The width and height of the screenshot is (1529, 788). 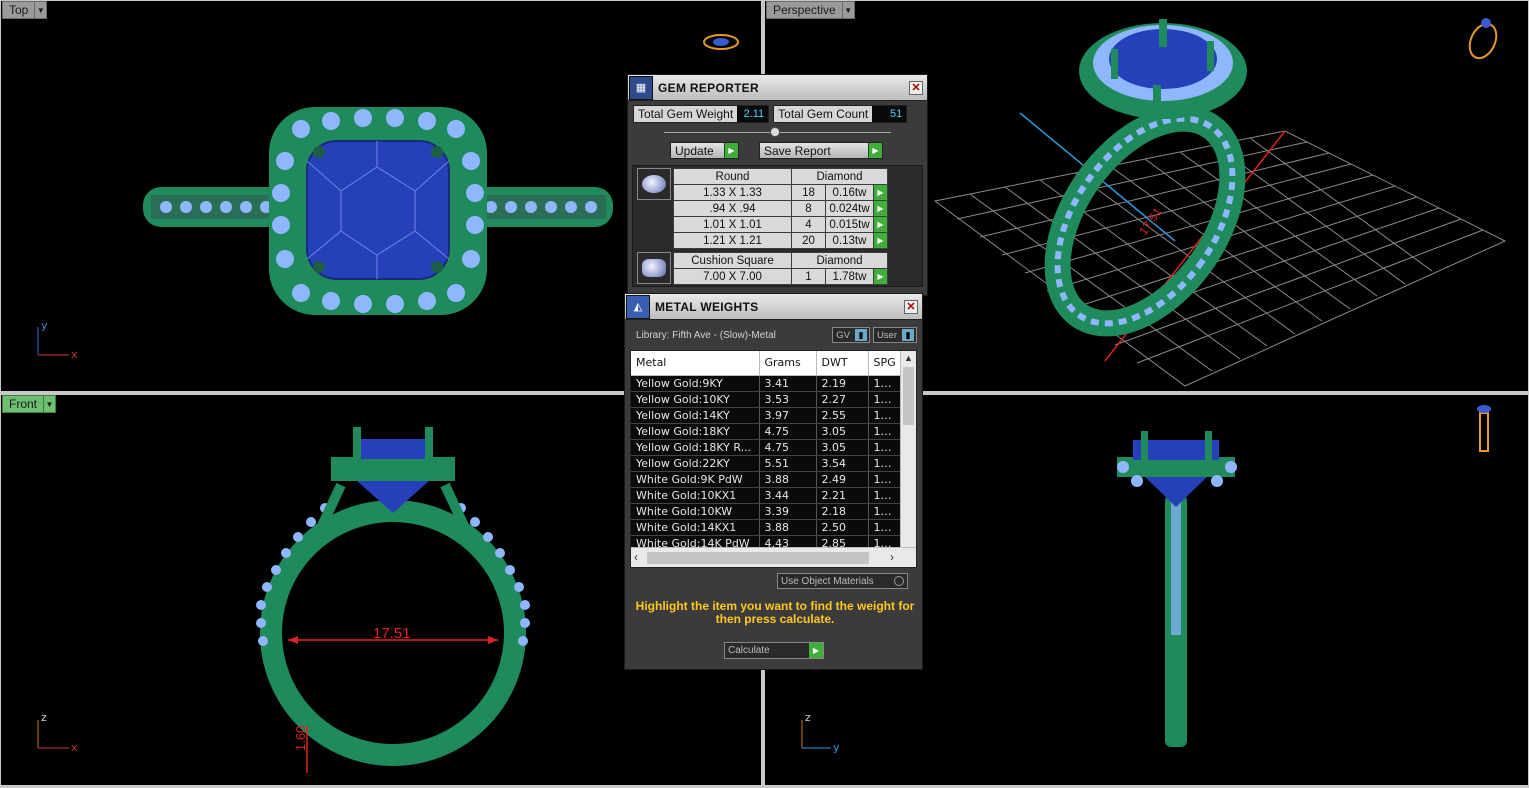 I want to click on scroll-up-icon: ▲, so click(x=908, y=358).